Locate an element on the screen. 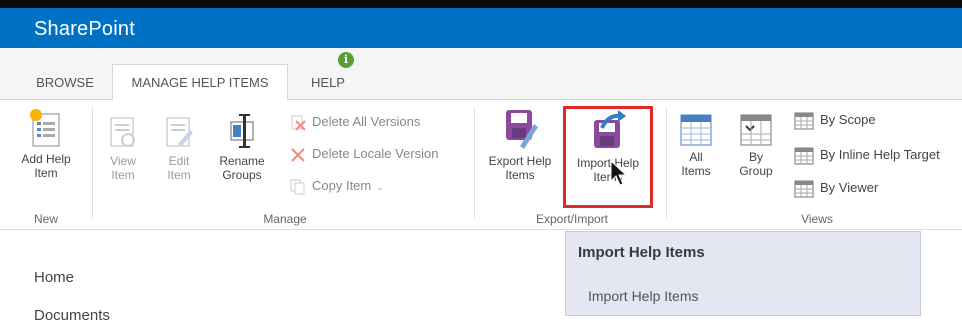 This screenshot has height=328, width=962. nav-link-documents: Documents is located at coordinates (72, 315).